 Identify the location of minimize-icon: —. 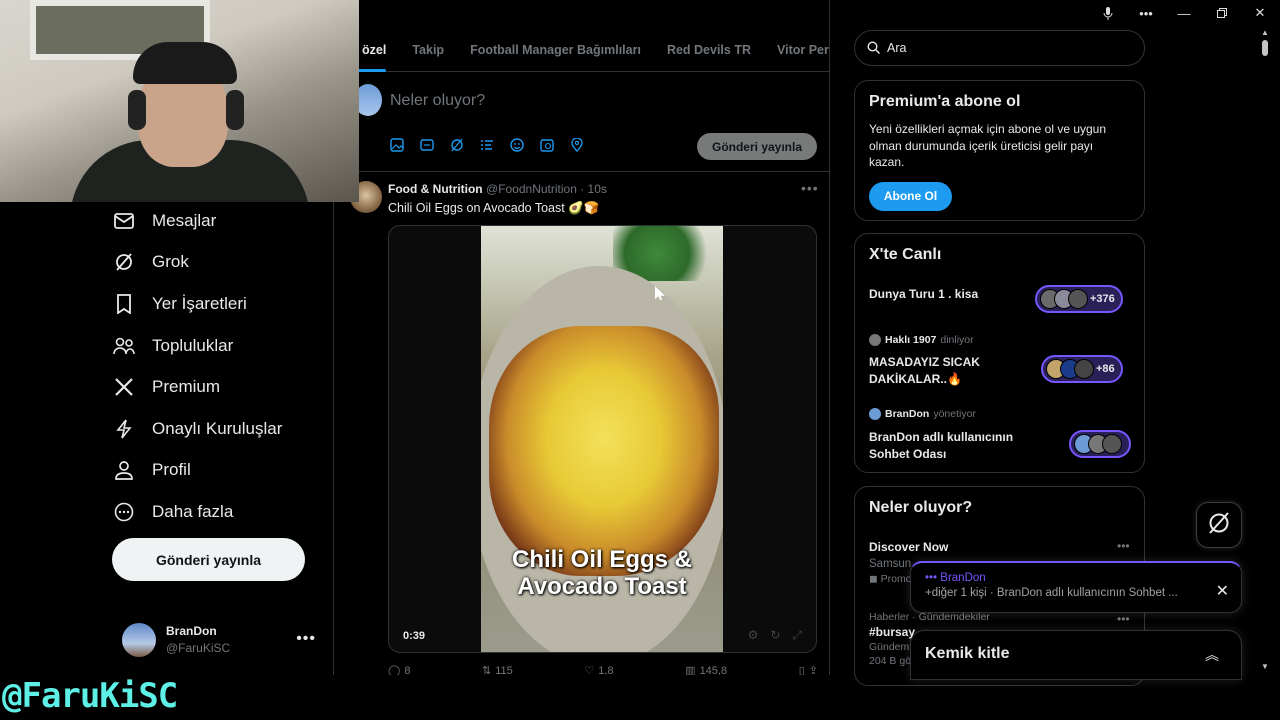
(1184, 13).